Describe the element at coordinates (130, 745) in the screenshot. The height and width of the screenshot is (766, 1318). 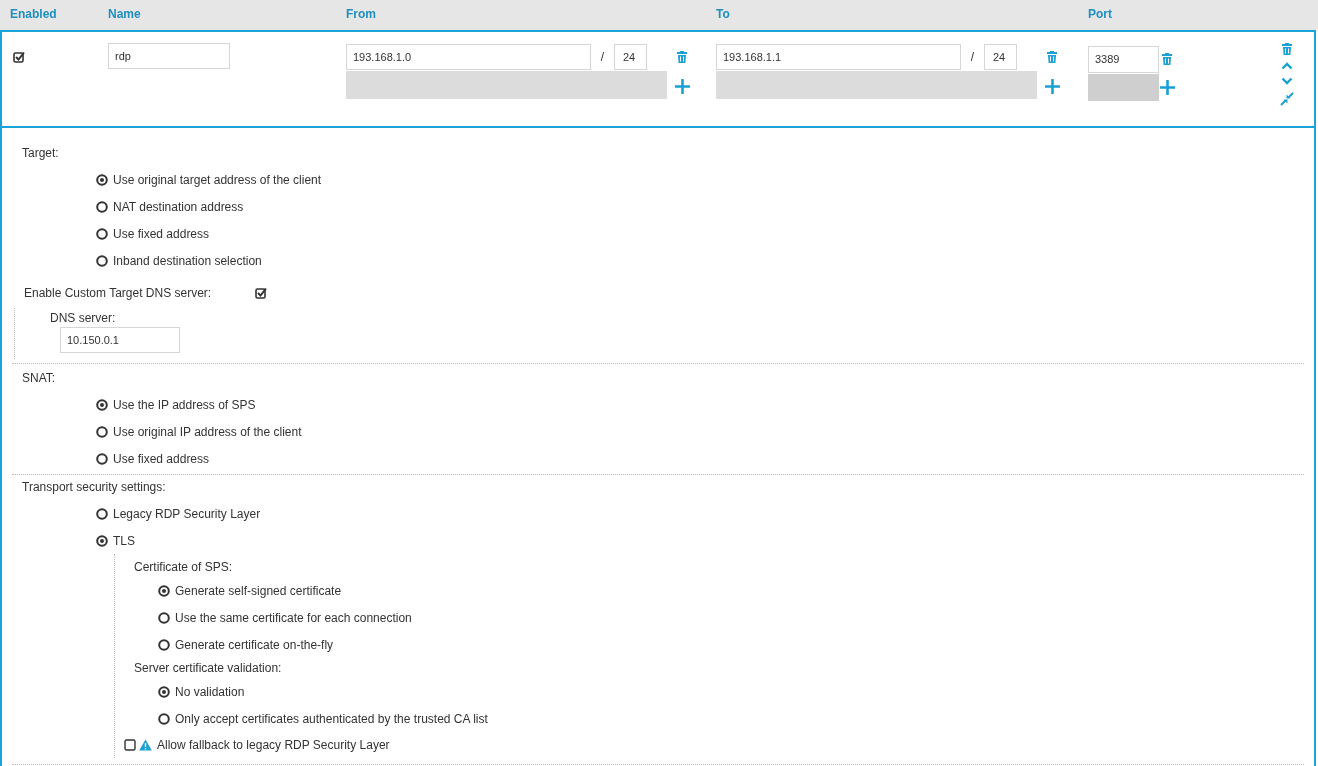
I see `checkbox` at that location.